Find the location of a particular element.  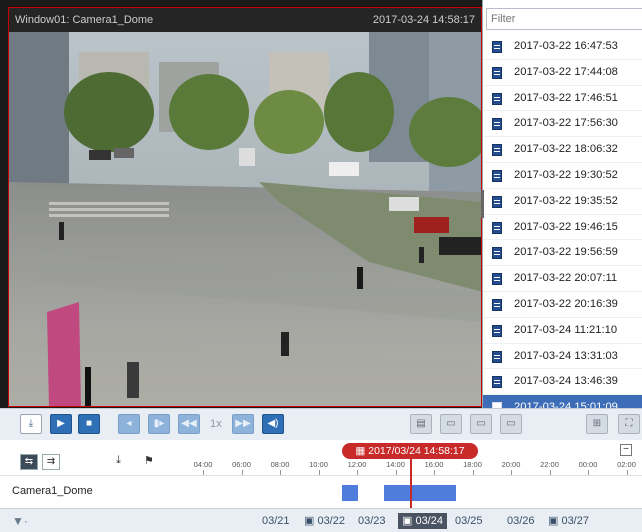

tracks-collapse-icon: ⇉ is located at coordinates (51, 461).